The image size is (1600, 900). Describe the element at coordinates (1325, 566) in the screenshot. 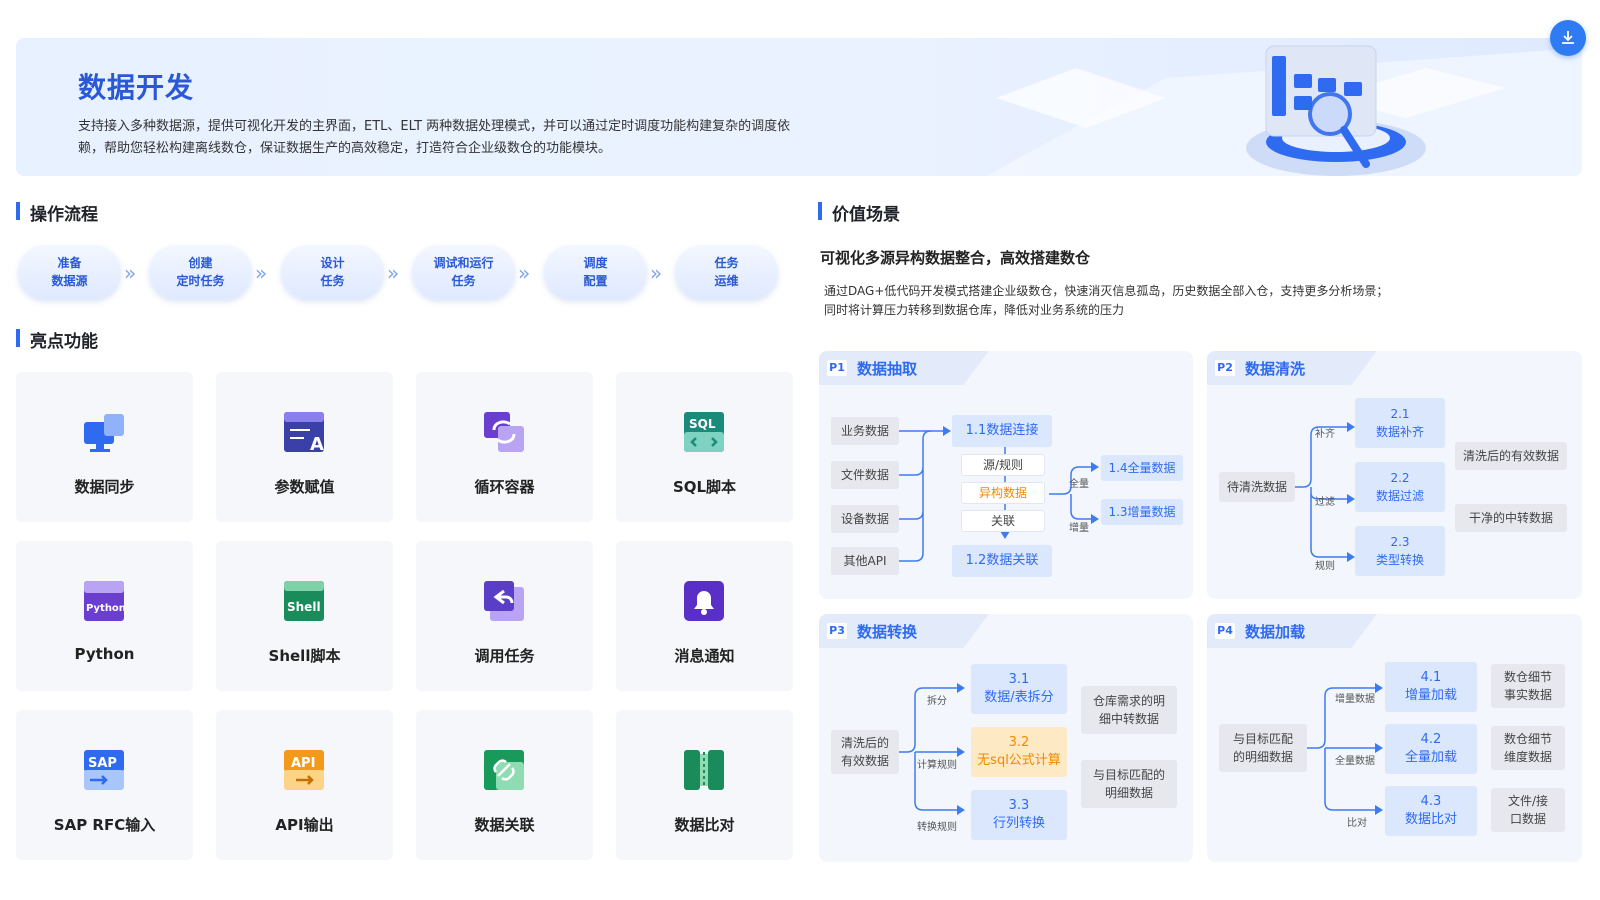

I see `edge-label: 规则` at that location.